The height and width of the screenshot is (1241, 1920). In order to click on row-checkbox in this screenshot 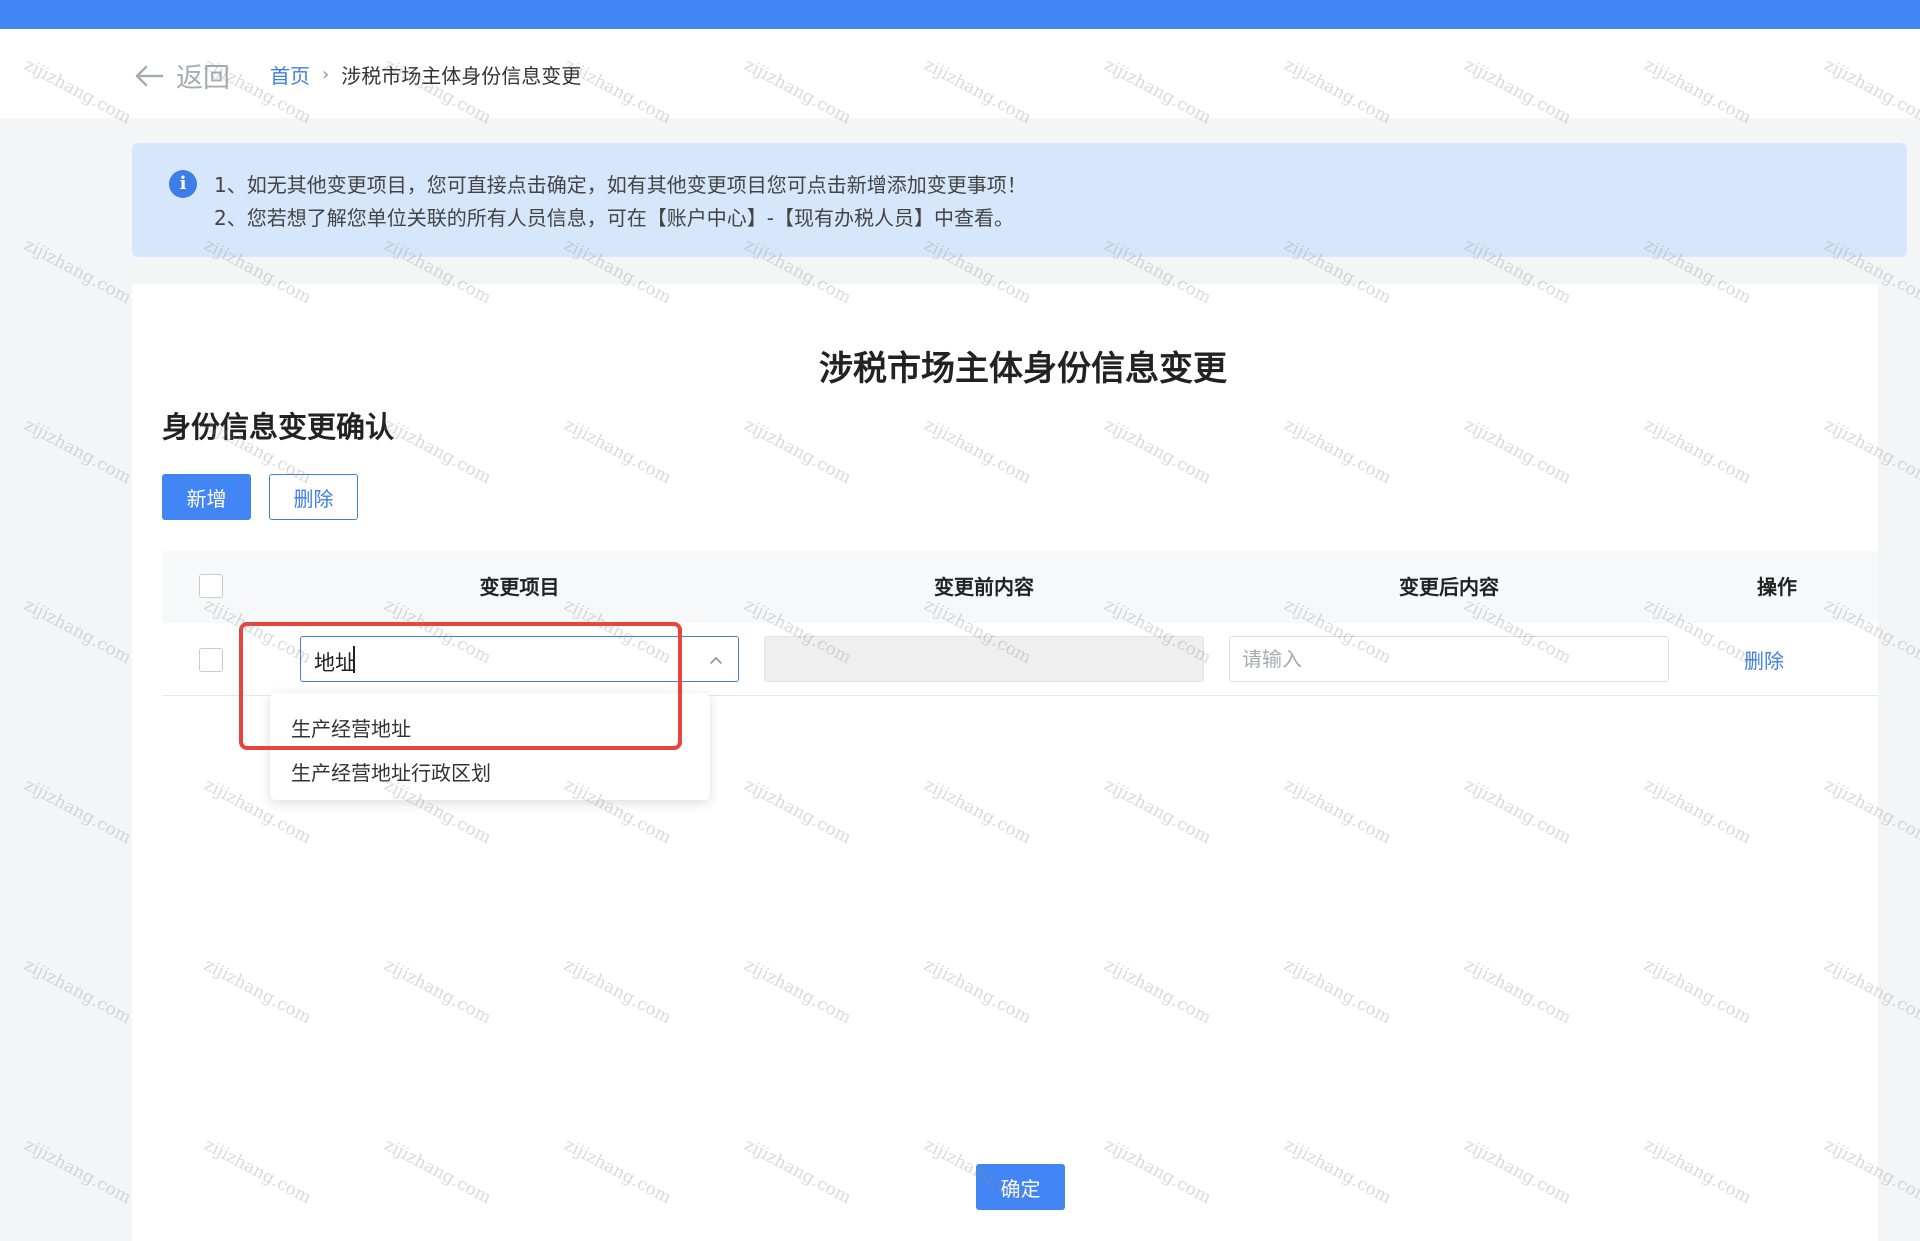, I will do `click(211, 660)`.